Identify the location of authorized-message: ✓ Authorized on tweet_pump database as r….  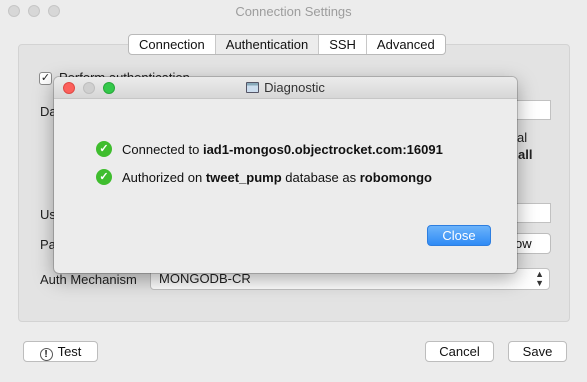
(264, 177).